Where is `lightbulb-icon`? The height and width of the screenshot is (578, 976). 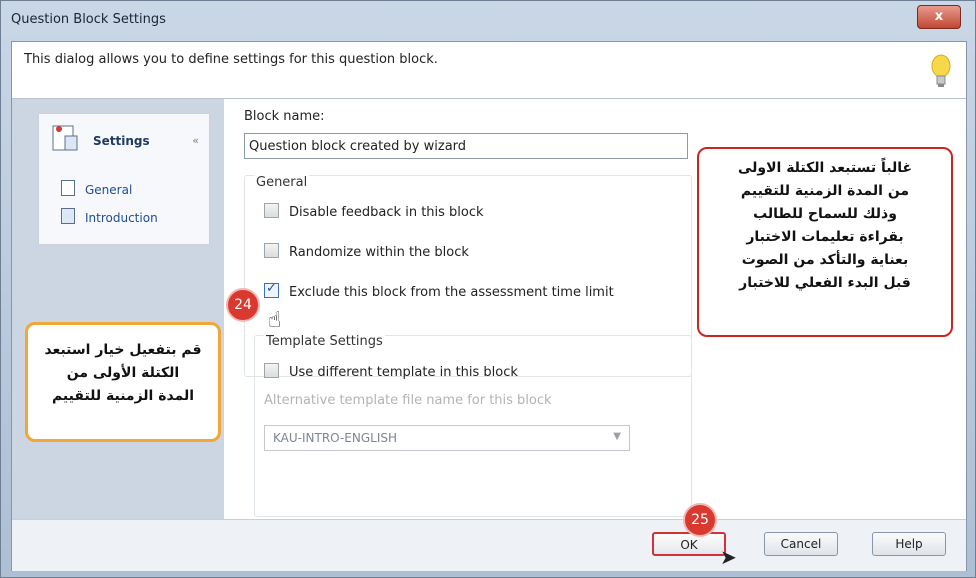
lightbulb-icon is located at coordinates (941, 70).